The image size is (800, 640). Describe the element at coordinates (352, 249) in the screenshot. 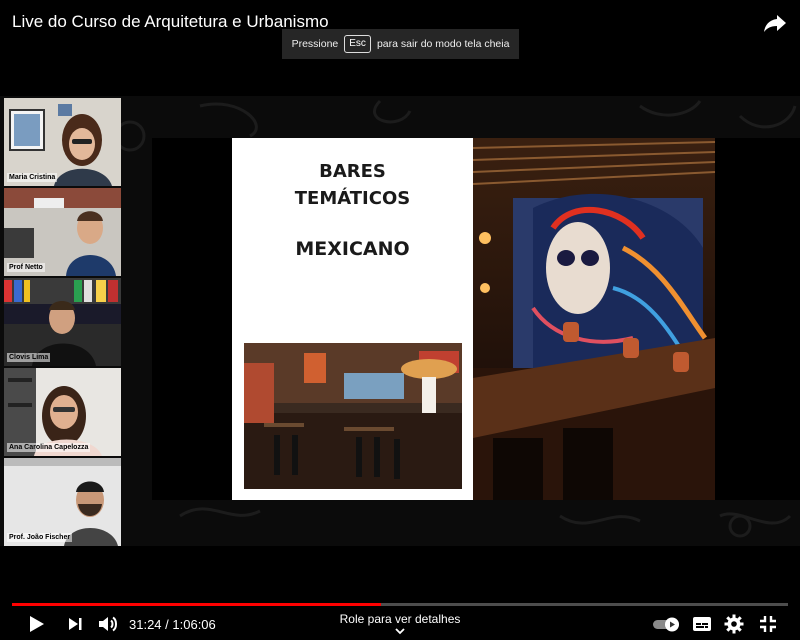

I see `slide-subheading: MEXICANO` at that location.